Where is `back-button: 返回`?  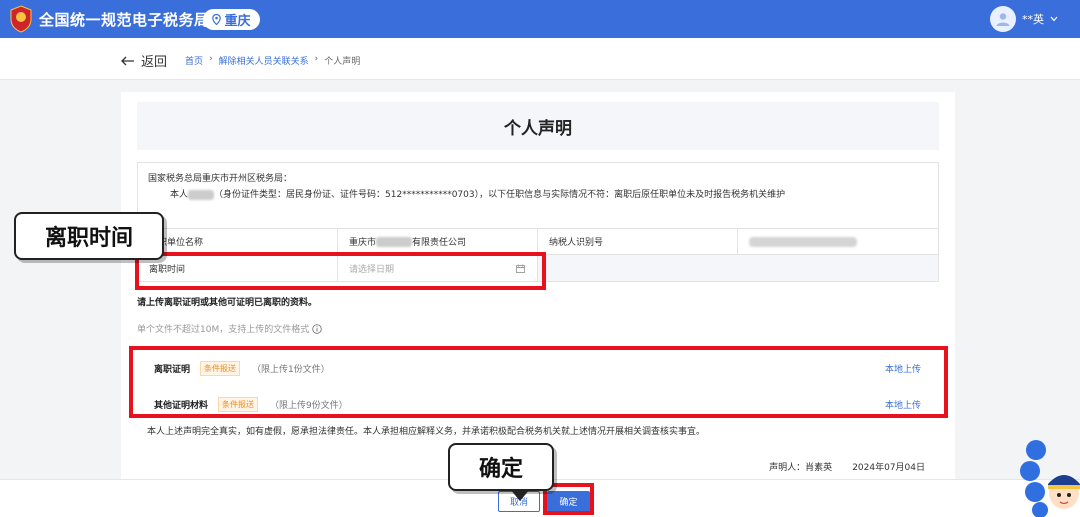
back-button: 返回 is located at coordinates (144, 60).